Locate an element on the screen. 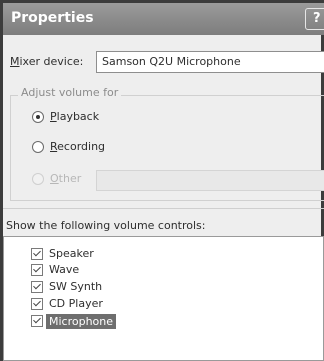  mixer-device-label: Mixer device: is located at coordinates (47, 61).